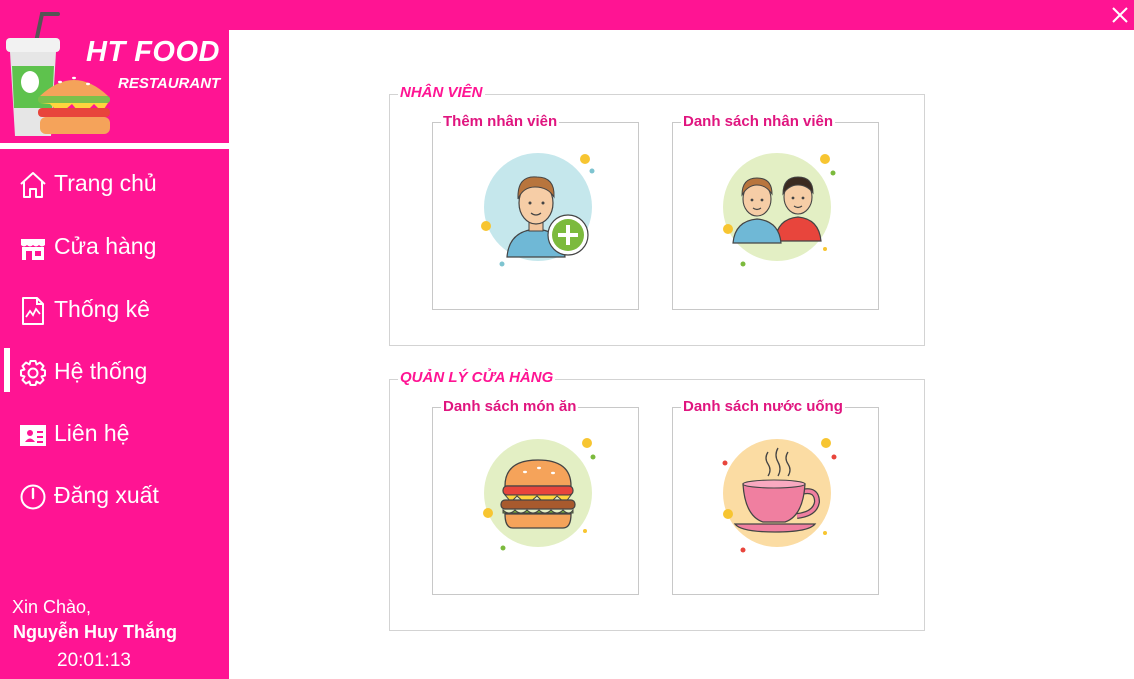 The image size is (1134, 679). I want to click on nav-label-system: Hệ thống, so click(101, 371).